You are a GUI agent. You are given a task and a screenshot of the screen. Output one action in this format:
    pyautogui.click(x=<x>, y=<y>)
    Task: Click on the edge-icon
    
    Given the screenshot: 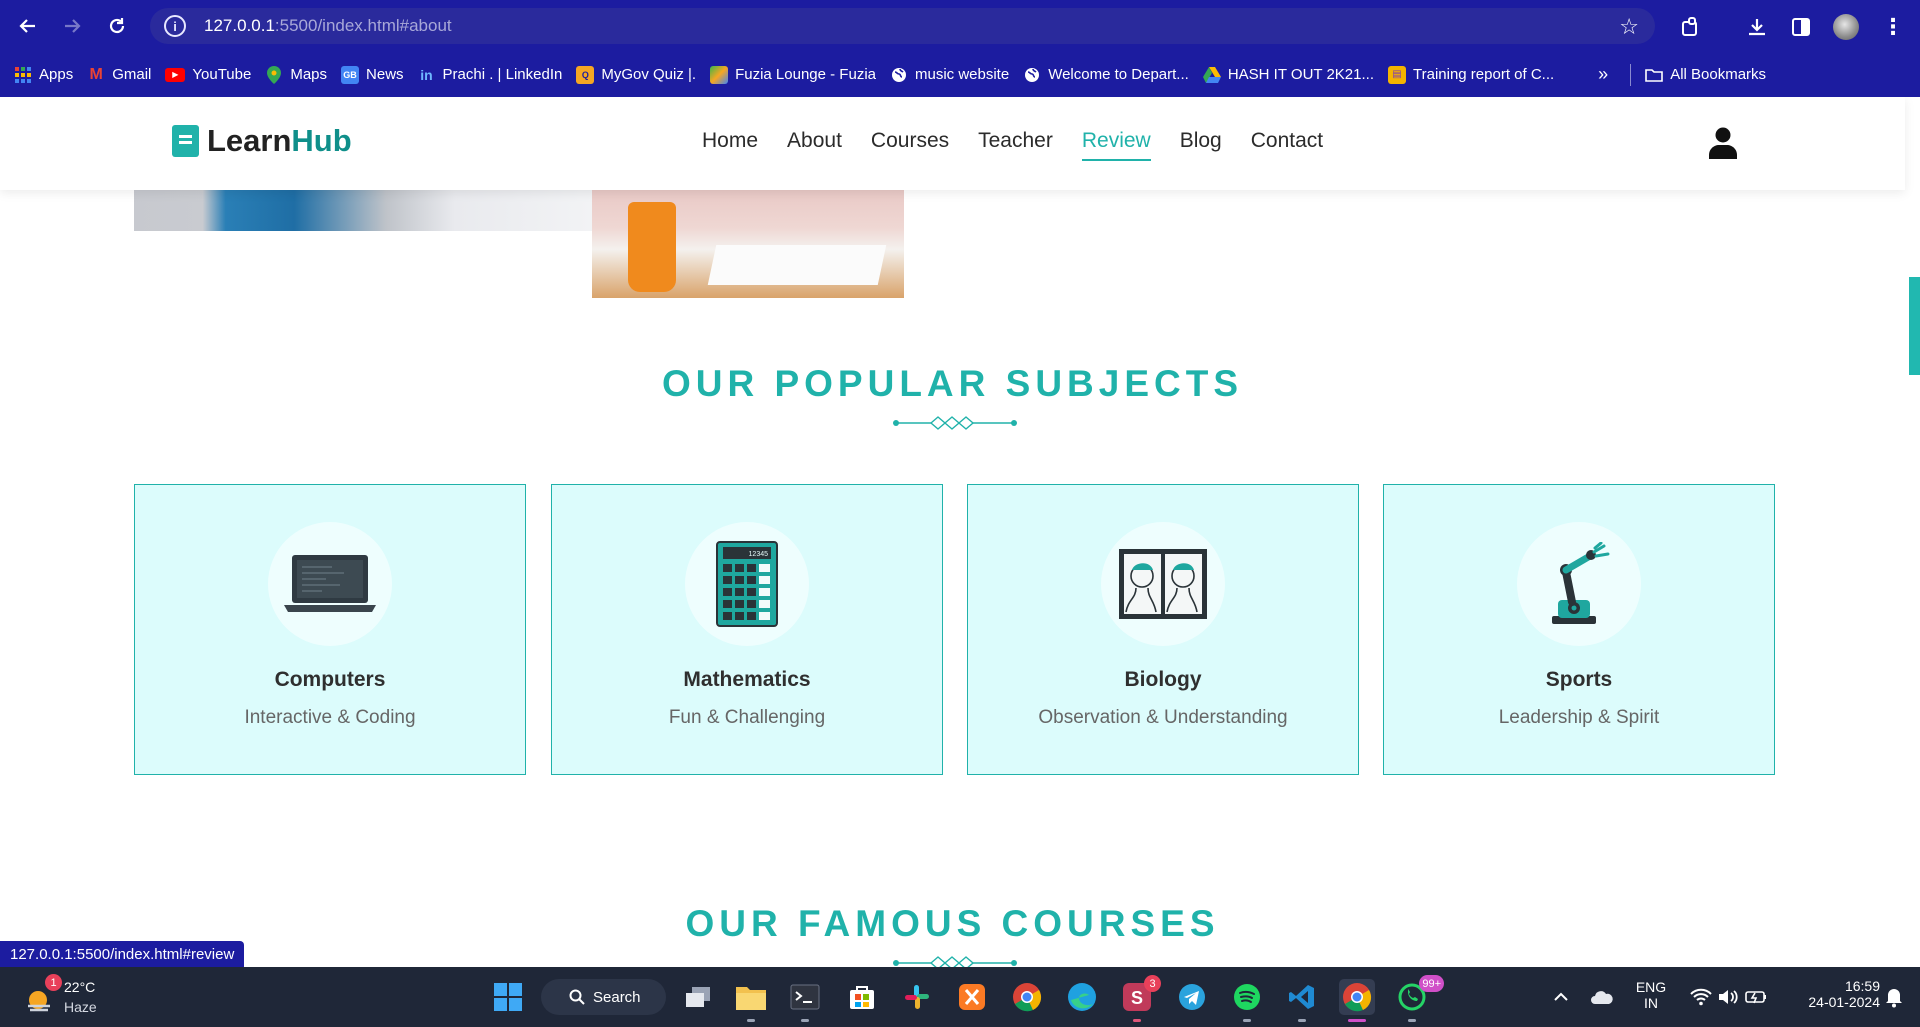 What is the action you would take?
    pyautogui.click(x=1082, y=997)
    